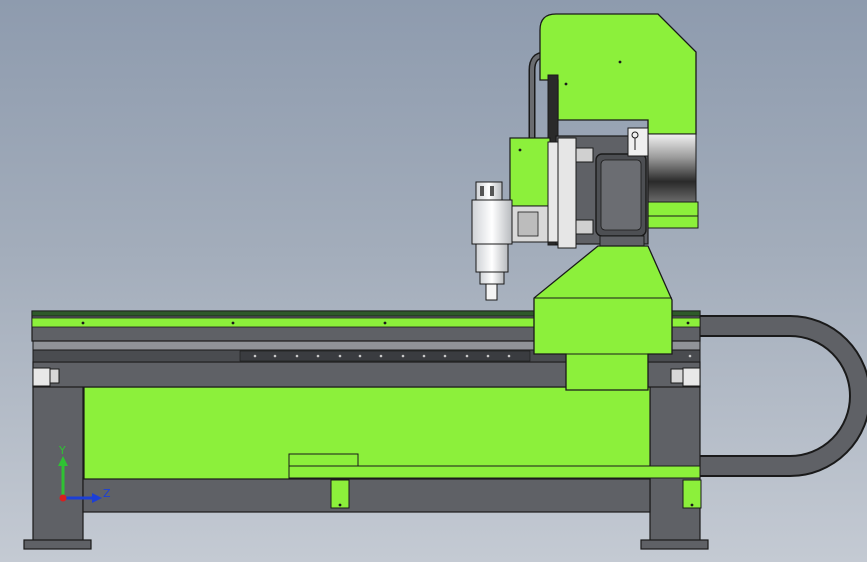 Image resolution: width=867 pixels, height=562 pixels. I want to click on stepper-motor, so click(672, 181).